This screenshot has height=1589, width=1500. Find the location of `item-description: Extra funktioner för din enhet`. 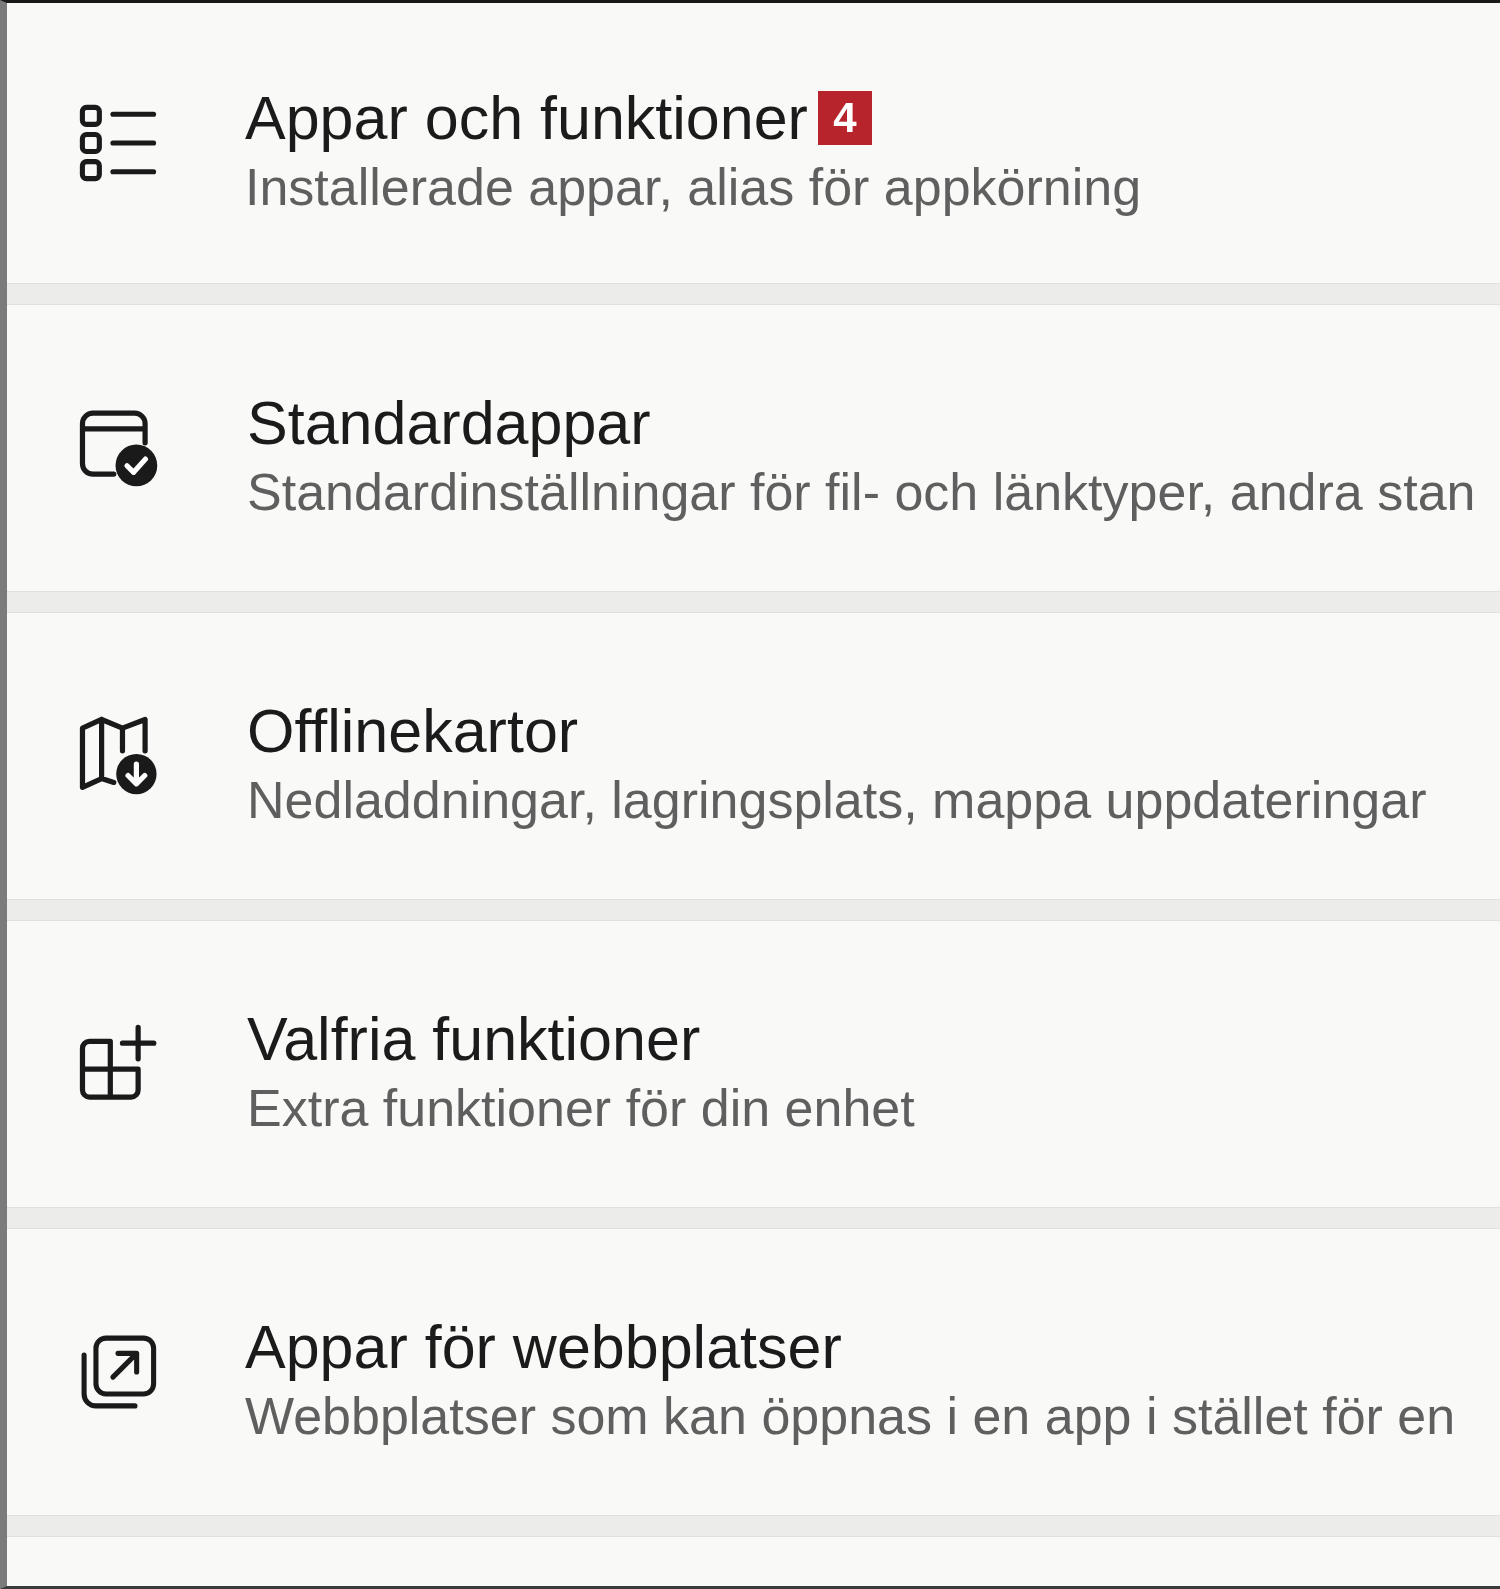

item-description: Extra funktioner för din enhet is located at coordinates (581, 1108).